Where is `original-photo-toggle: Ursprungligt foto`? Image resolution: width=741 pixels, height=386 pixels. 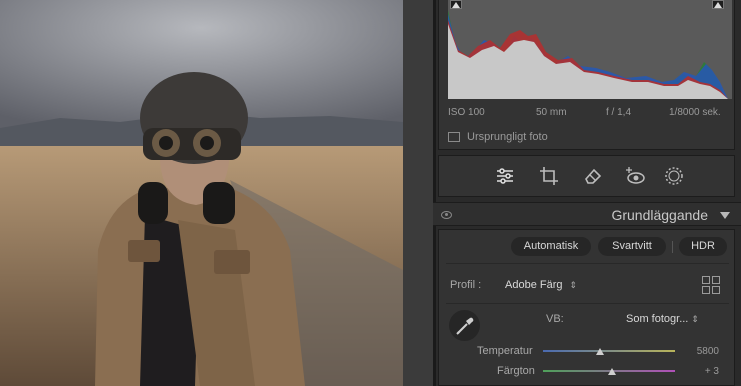
original-photo-toggle: Ursprungligt foto is located at coordinates (498, 137).